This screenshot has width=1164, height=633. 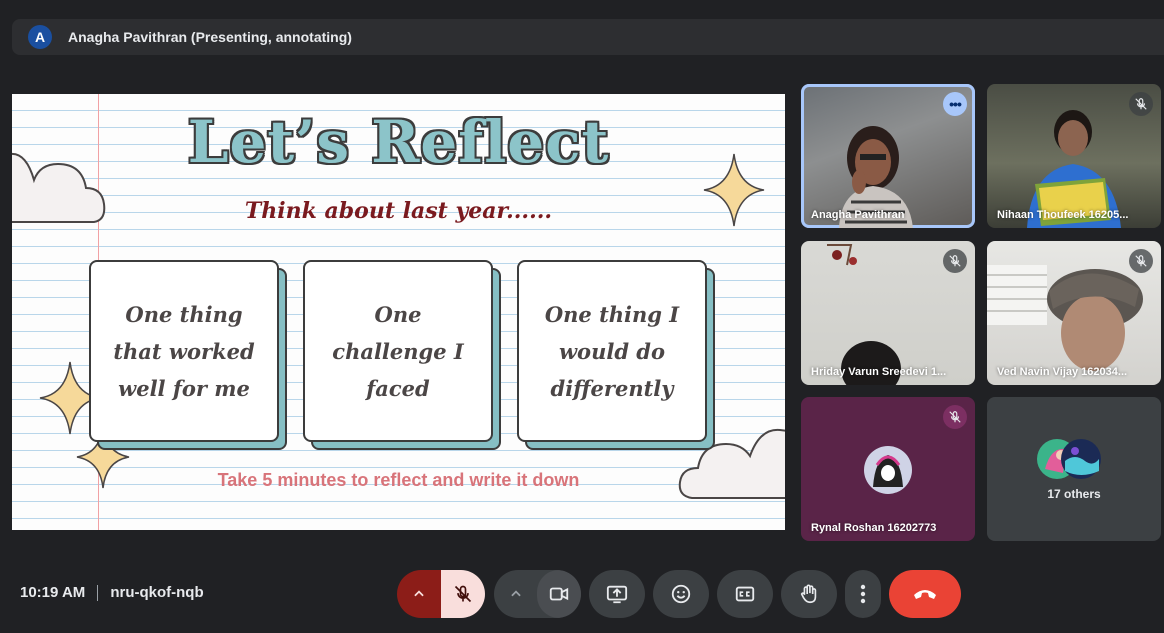 I want to click on card-face: One thing that worked well for me, so click(x=184, y=351).